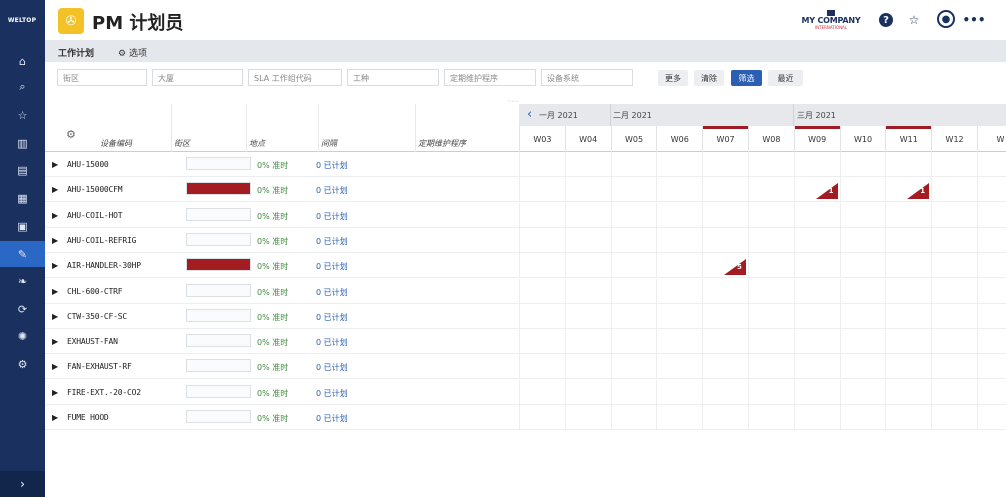 The width and height of the screenshot is (1006, 497). What do you see at coordinates (542, 139) in the screenshot?
I see `week-header-cell: W03` at bounding box center [542, 139].